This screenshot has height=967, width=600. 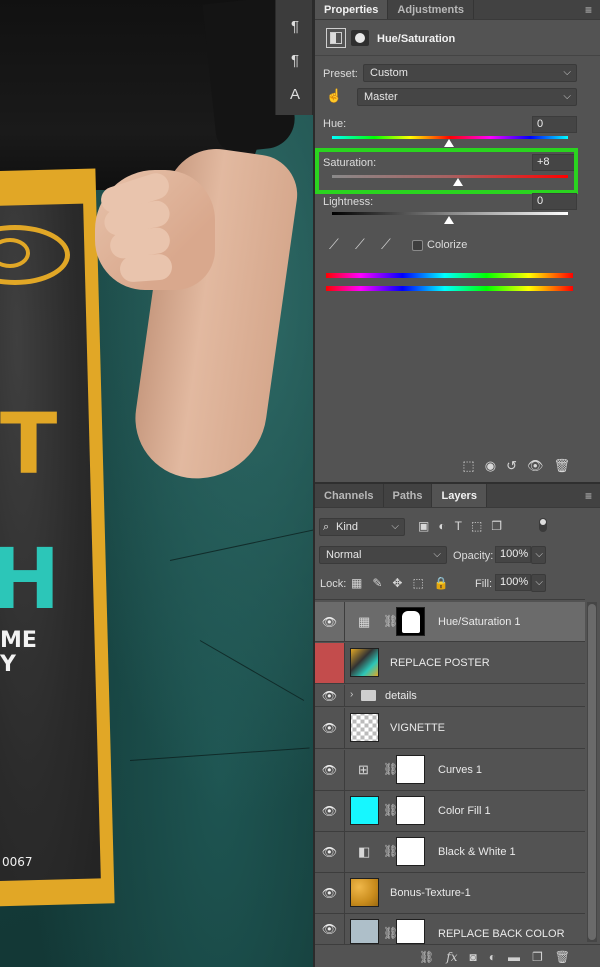 What do you see at coordinates (450, 663) in the screenshot?
I see `layer-row-replace-poster: REPLACE POSTER` at bounding box center [450, 663].